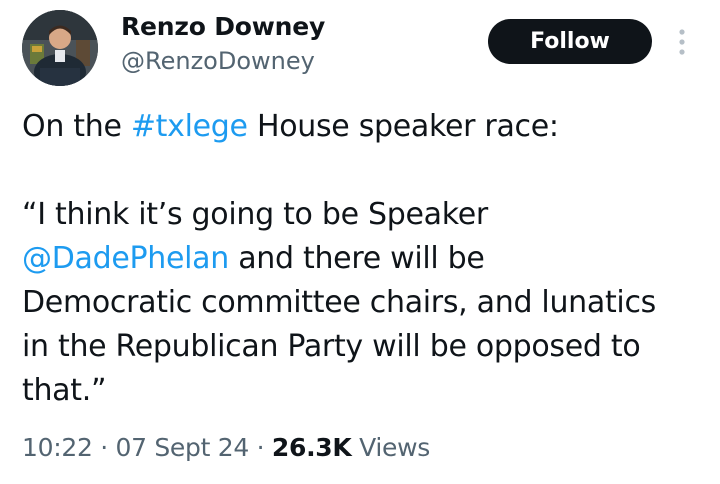 The image size is (720, 484). Describe the element at coordinates (390, 447) in the screenshot. I see `views-label: Views` at that location.